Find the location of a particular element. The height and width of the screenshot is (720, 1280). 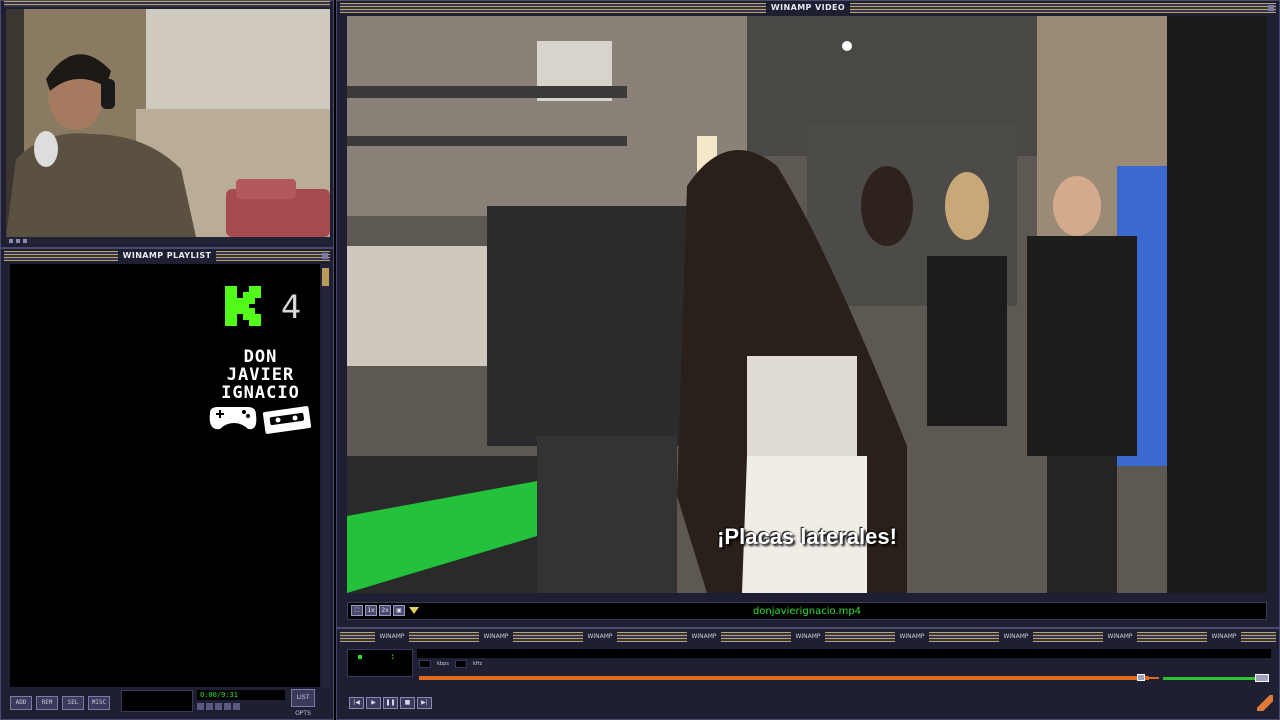

visualizer-display: : is located at coordinates (380, 663).